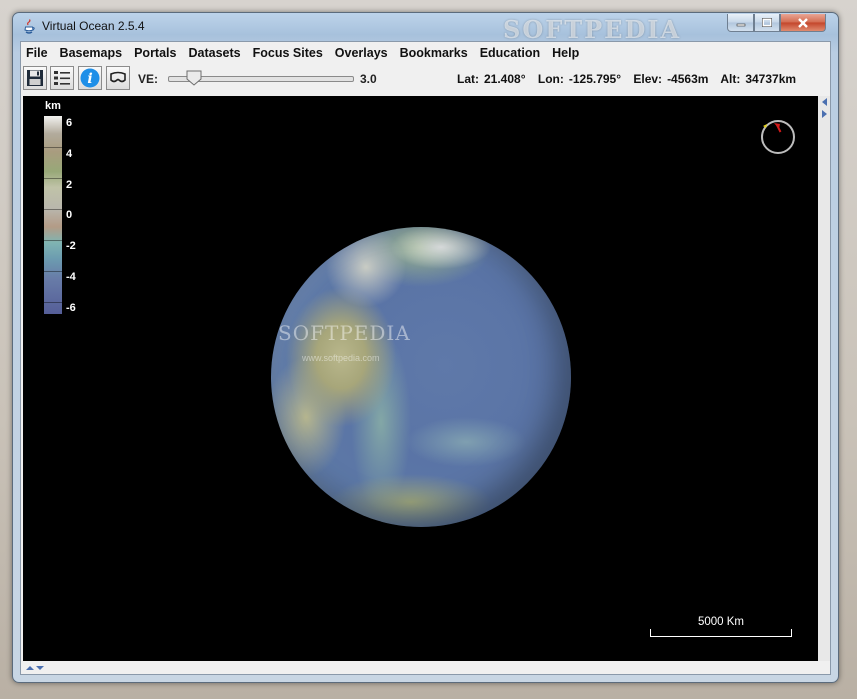 The height and width of the screenshot is (699, 857). Describe the element at coordinates (721, 633) in the screenshot. I see `scale-bar-line` at that location.